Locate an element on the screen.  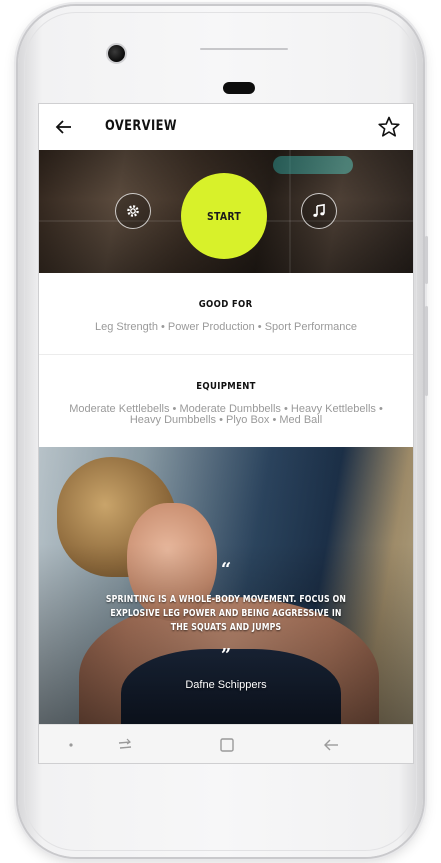
nav-dot-button is located at coordinates (71, 745).